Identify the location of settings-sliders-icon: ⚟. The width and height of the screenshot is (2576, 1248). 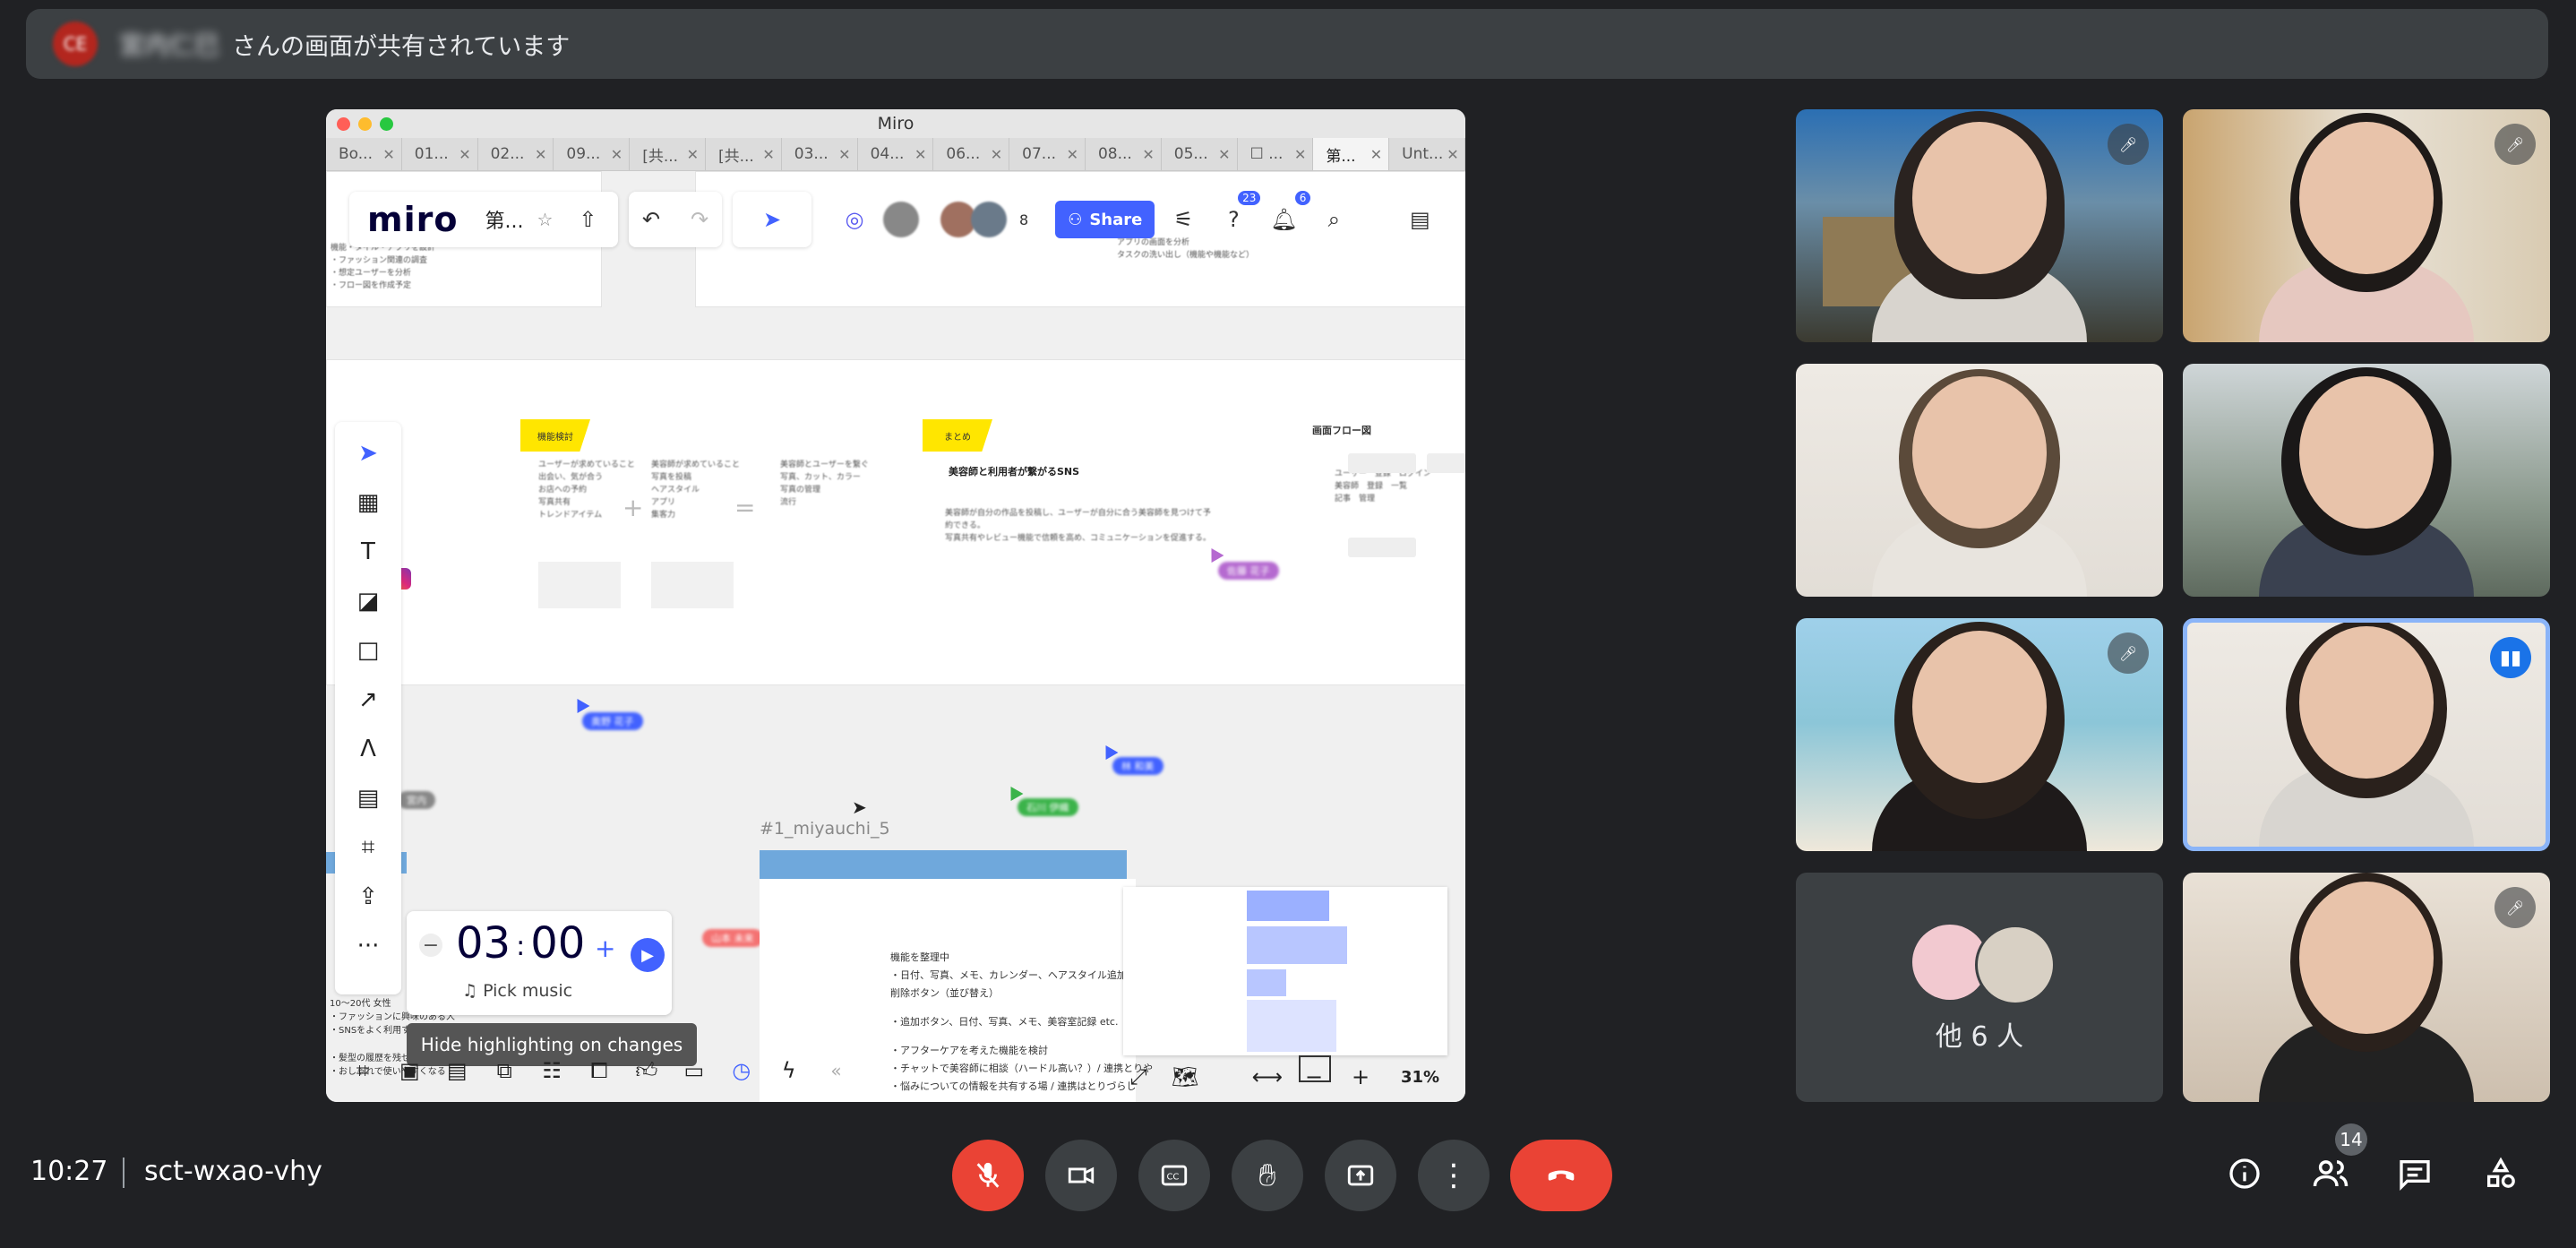
(1183, 219).